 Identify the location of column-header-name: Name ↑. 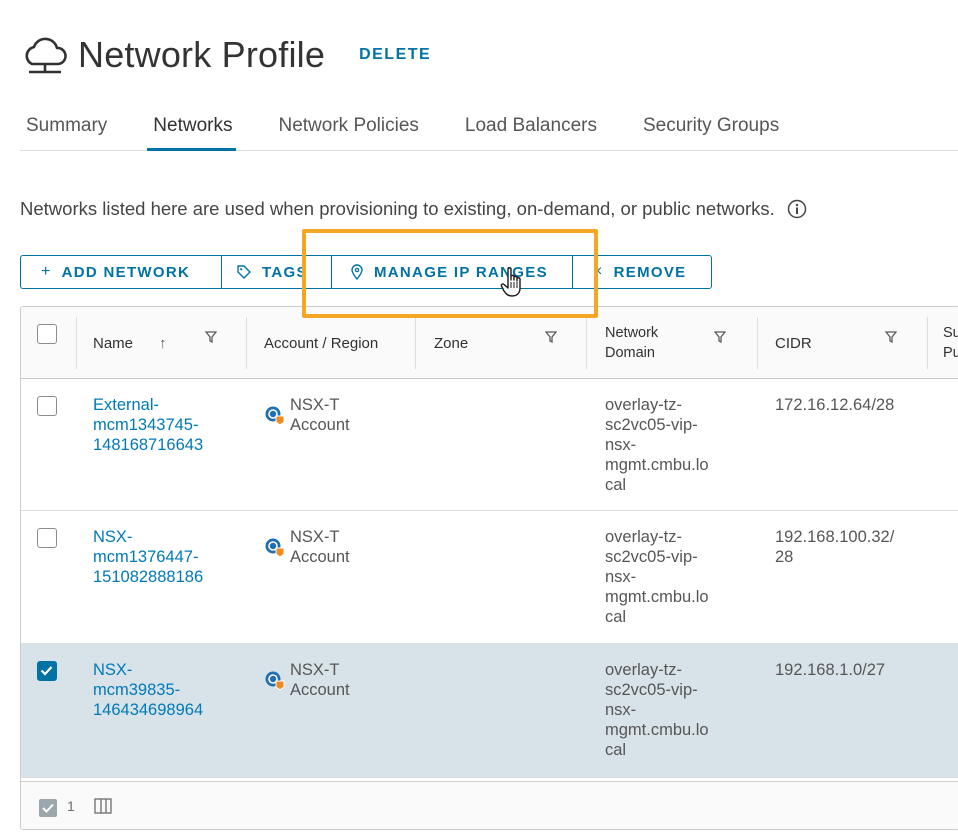
(168, 343).